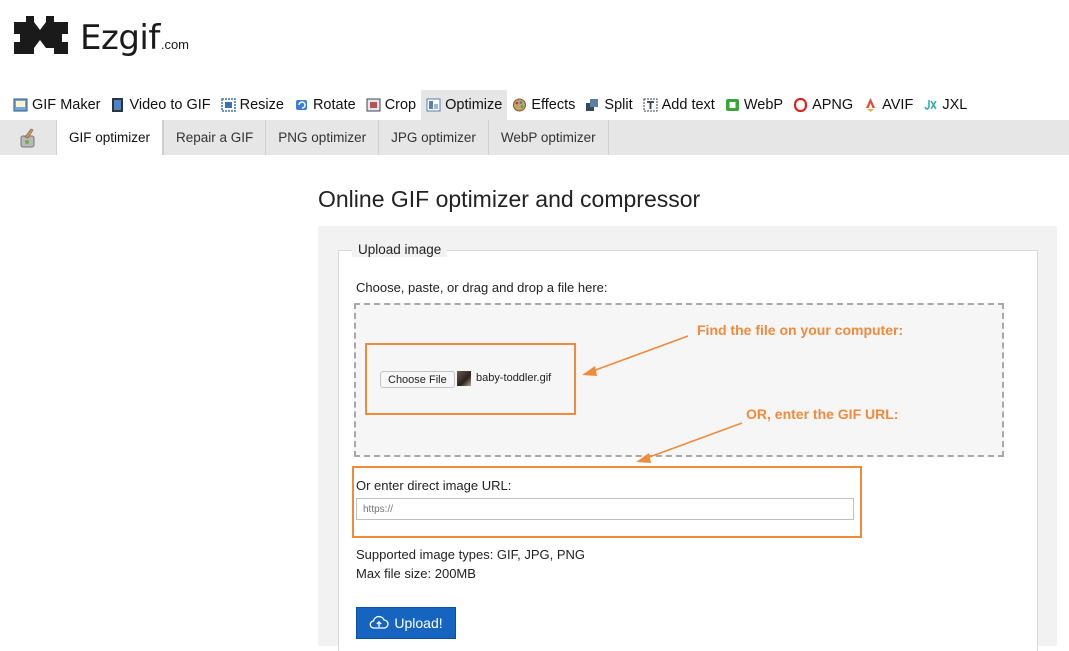 The height and width of the screenshot is (651, 1069). I want to click on upload-button: Upload!, so click(406, 623).